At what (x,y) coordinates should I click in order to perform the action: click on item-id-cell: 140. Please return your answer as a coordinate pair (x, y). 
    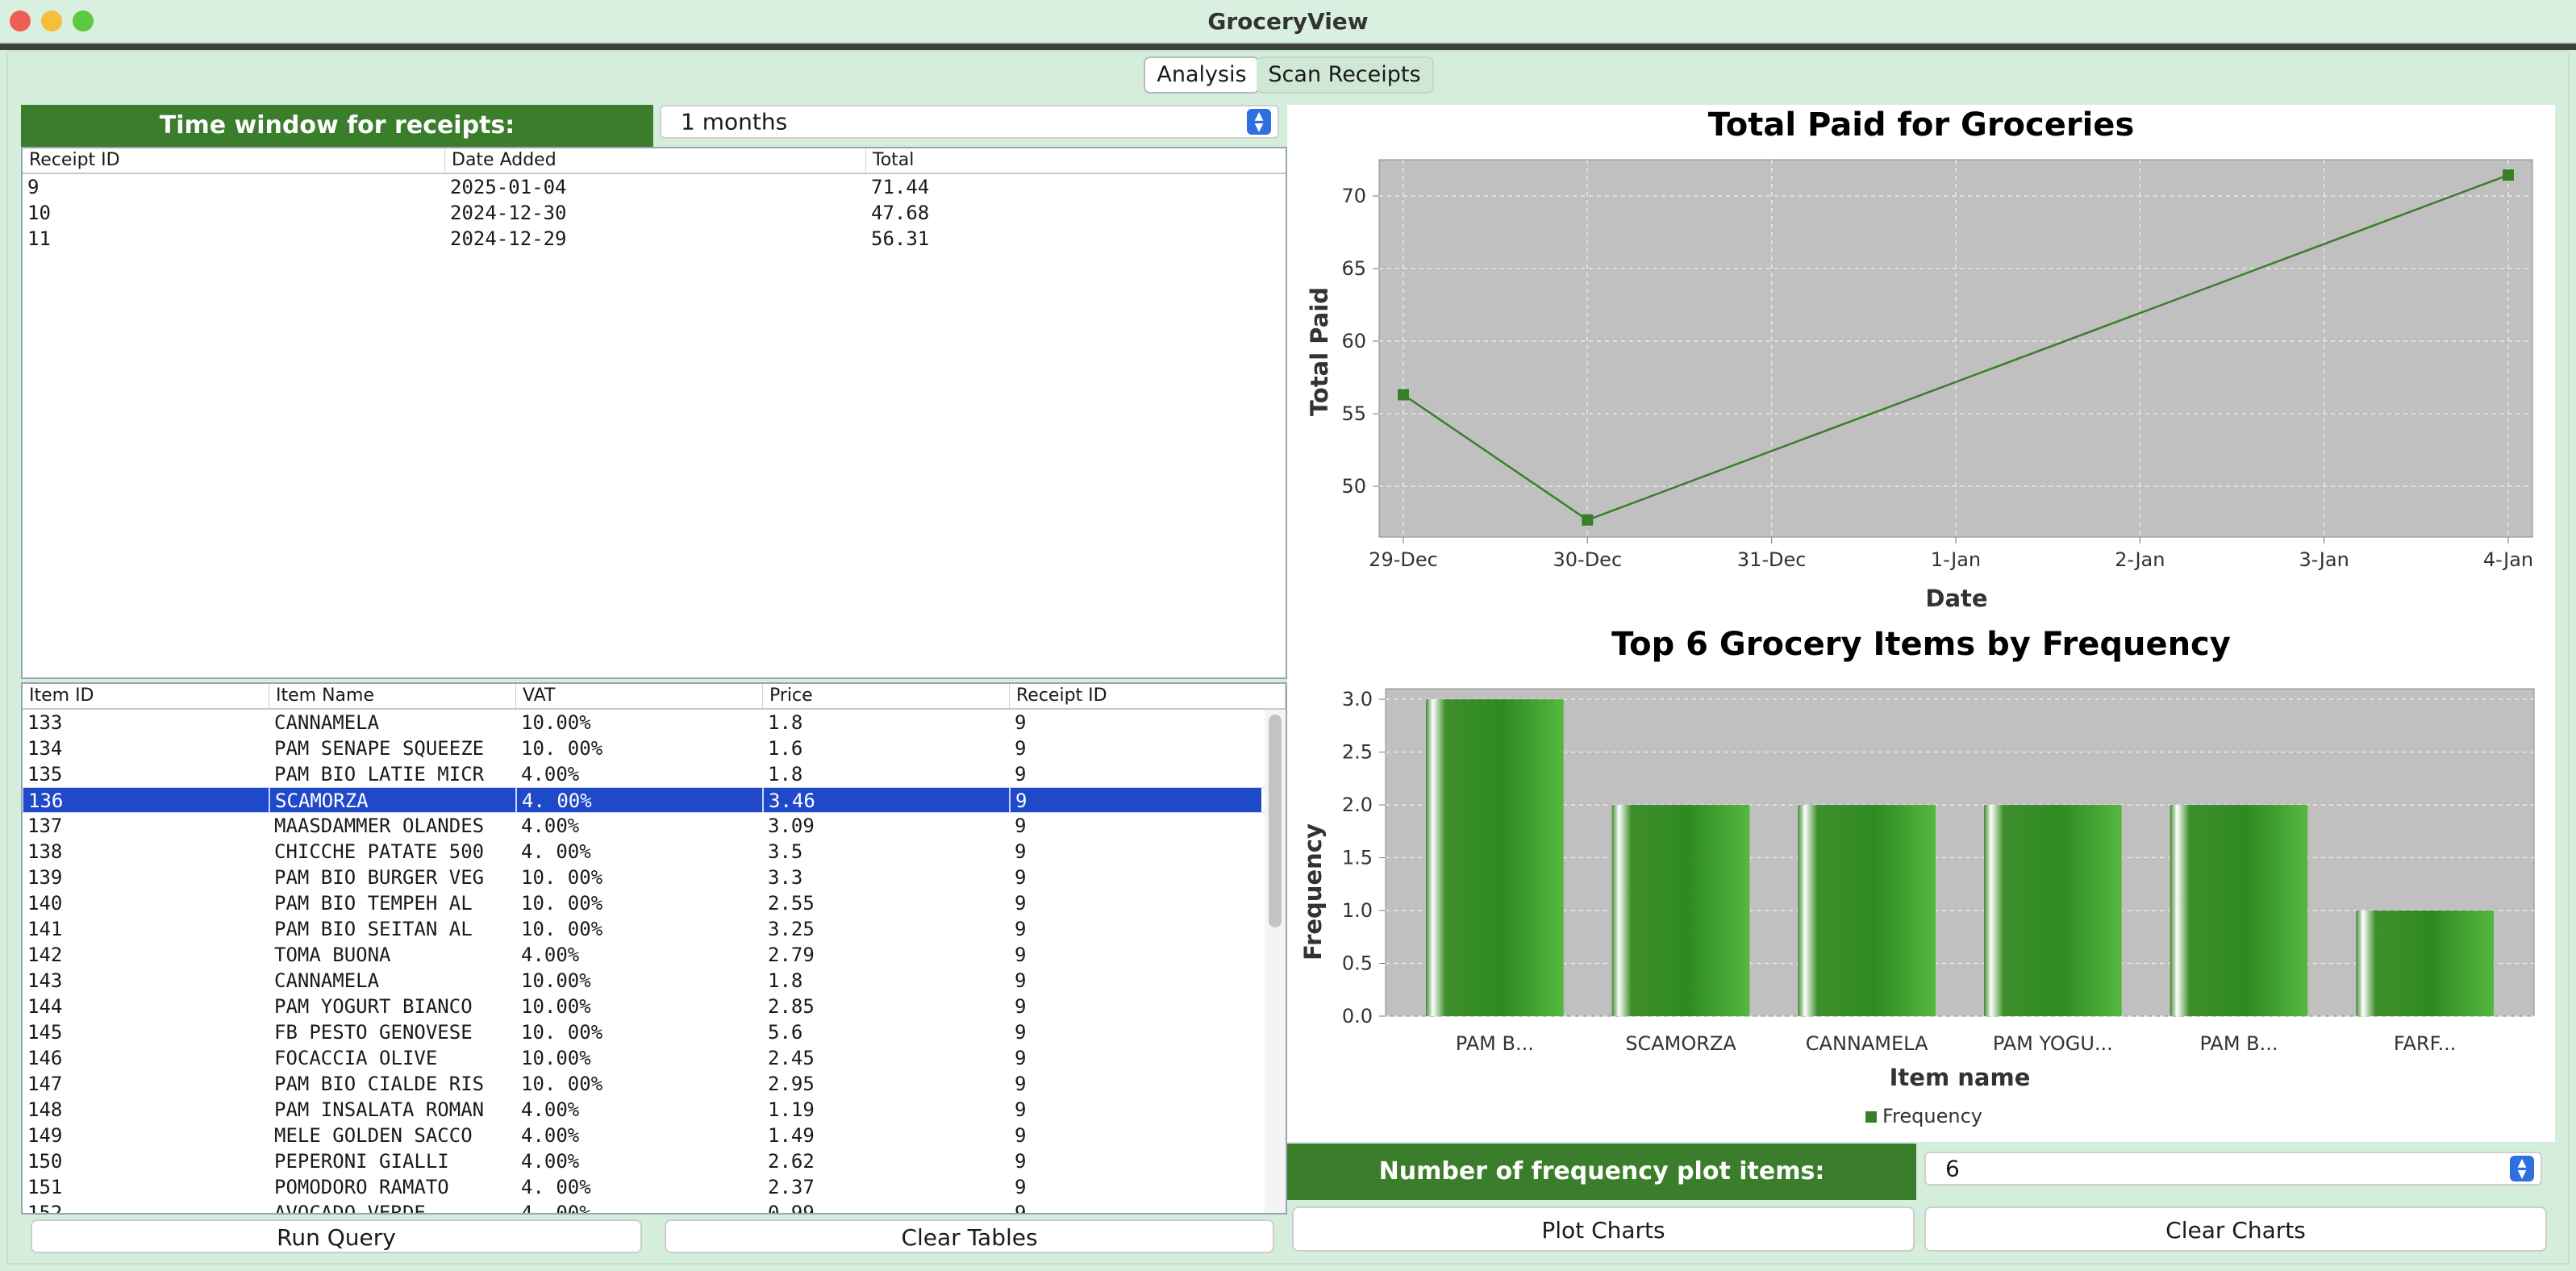
    Looking at the image, I should click on (45, 903).